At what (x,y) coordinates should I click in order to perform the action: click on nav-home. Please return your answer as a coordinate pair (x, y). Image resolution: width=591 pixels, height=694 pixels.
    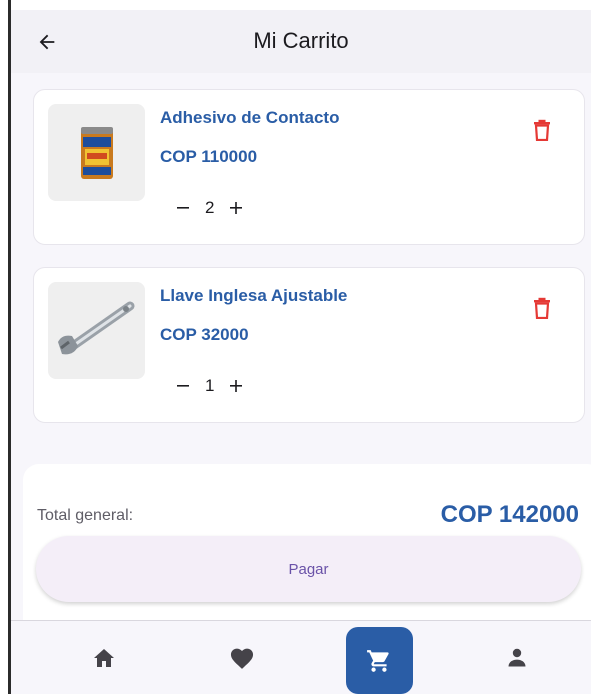
    Looking at the image, I should click on (104, 657).